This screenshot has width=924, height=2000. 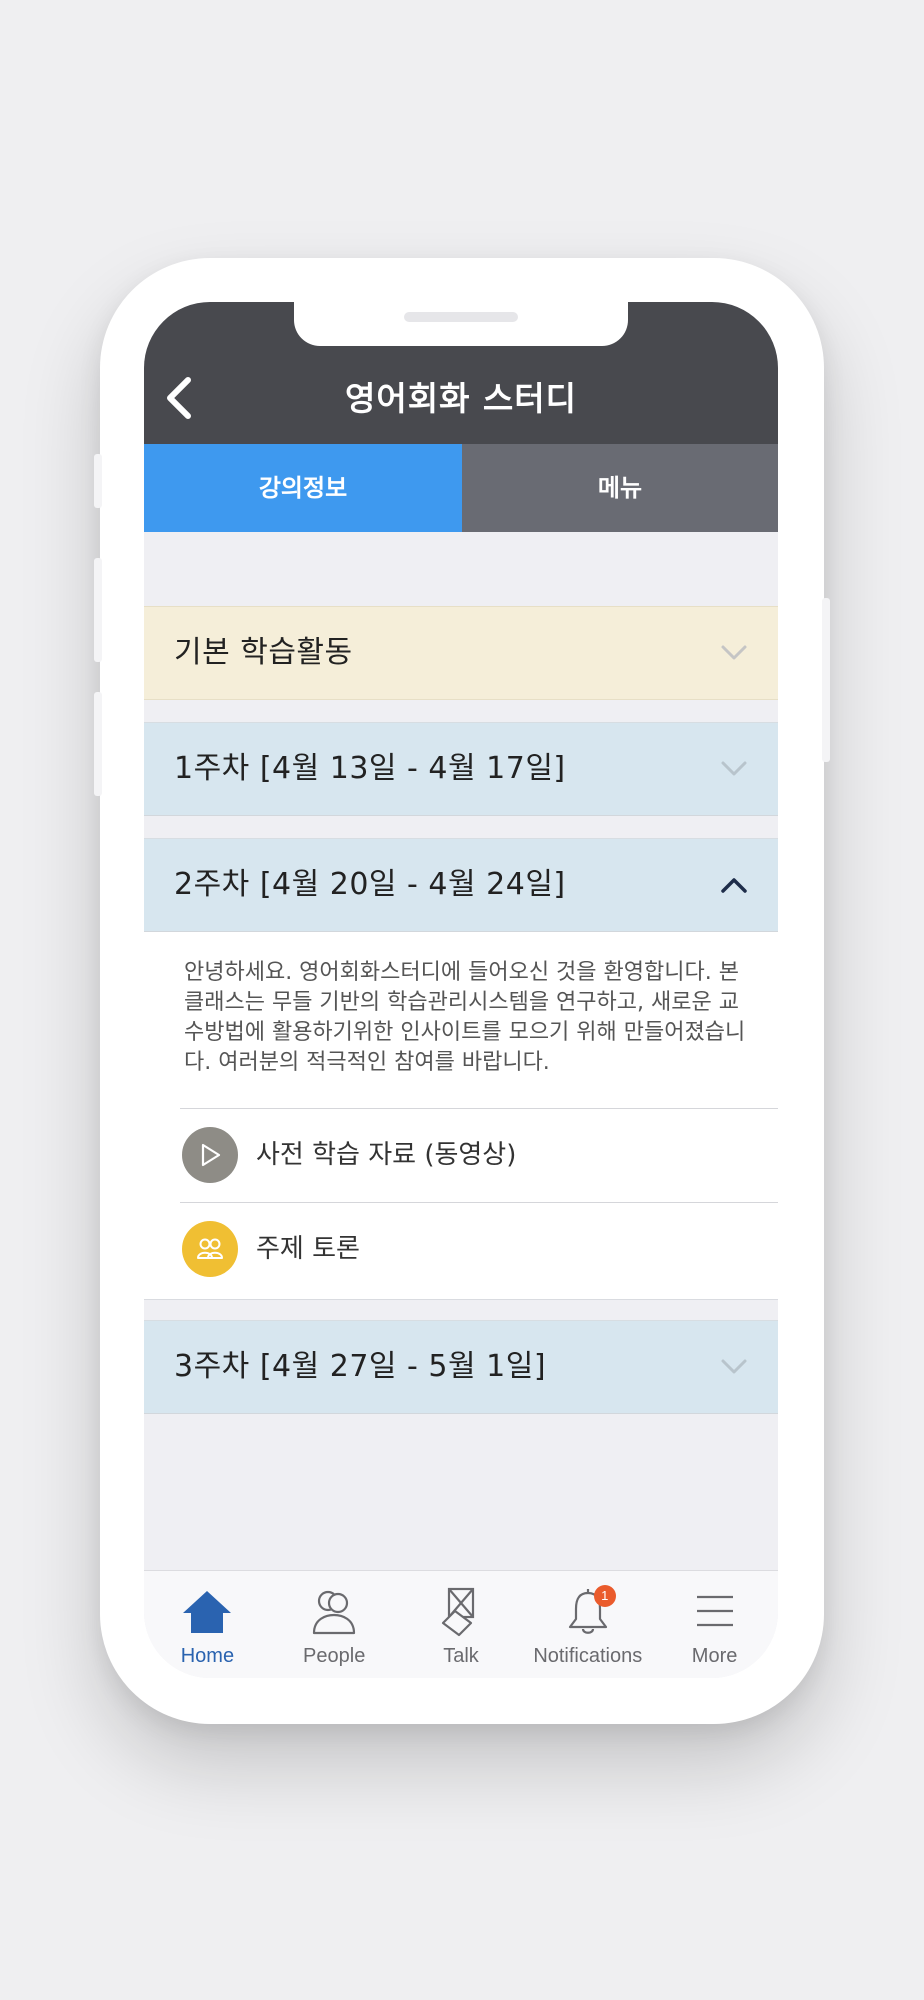 I want to click on nav-notifications: 1 Notifications, so click(x=587, y=1624).